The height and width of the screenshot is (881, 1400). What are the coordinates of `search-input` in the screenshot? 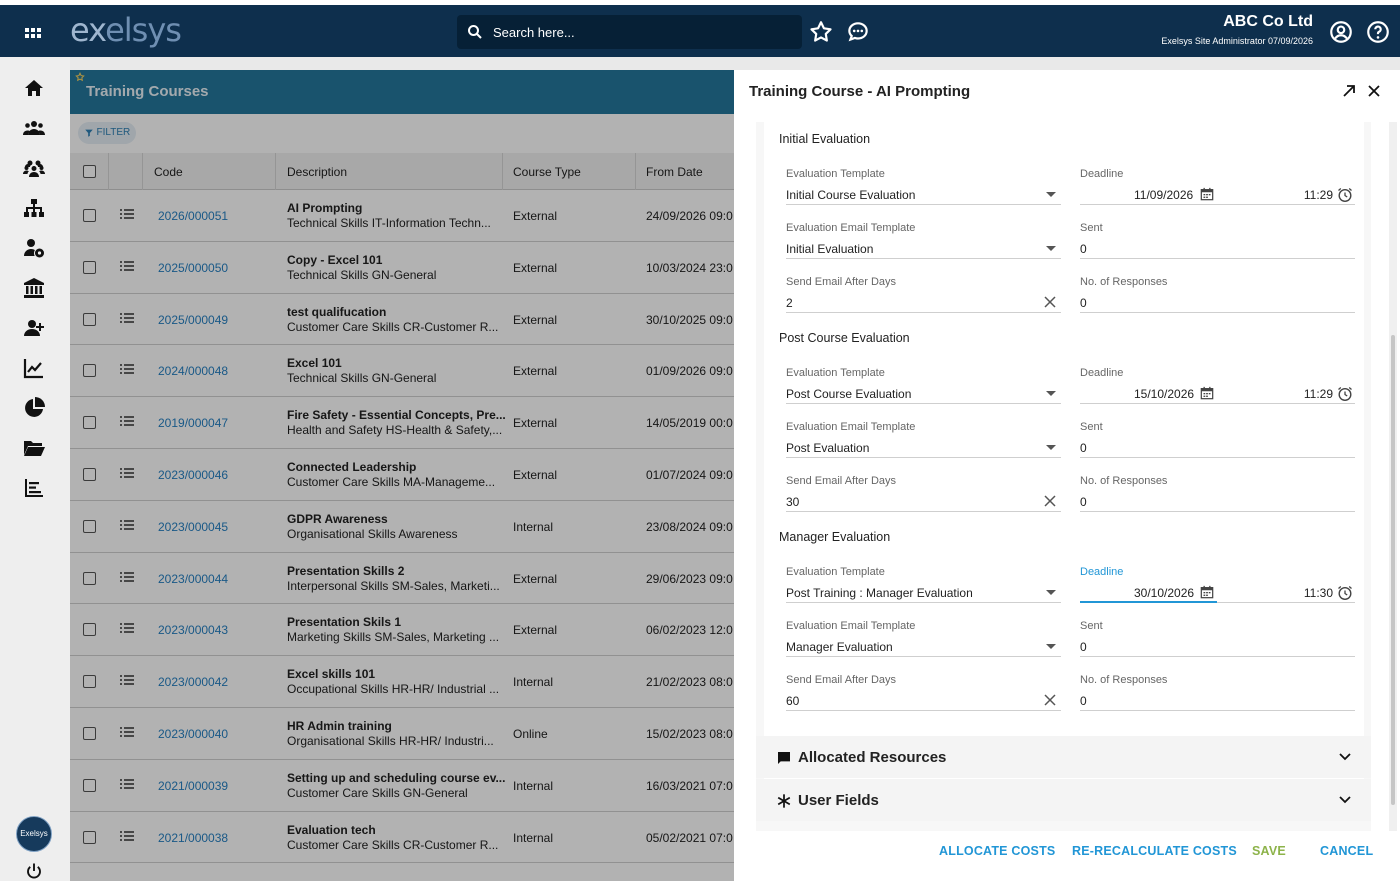 It's located at (643, 32).